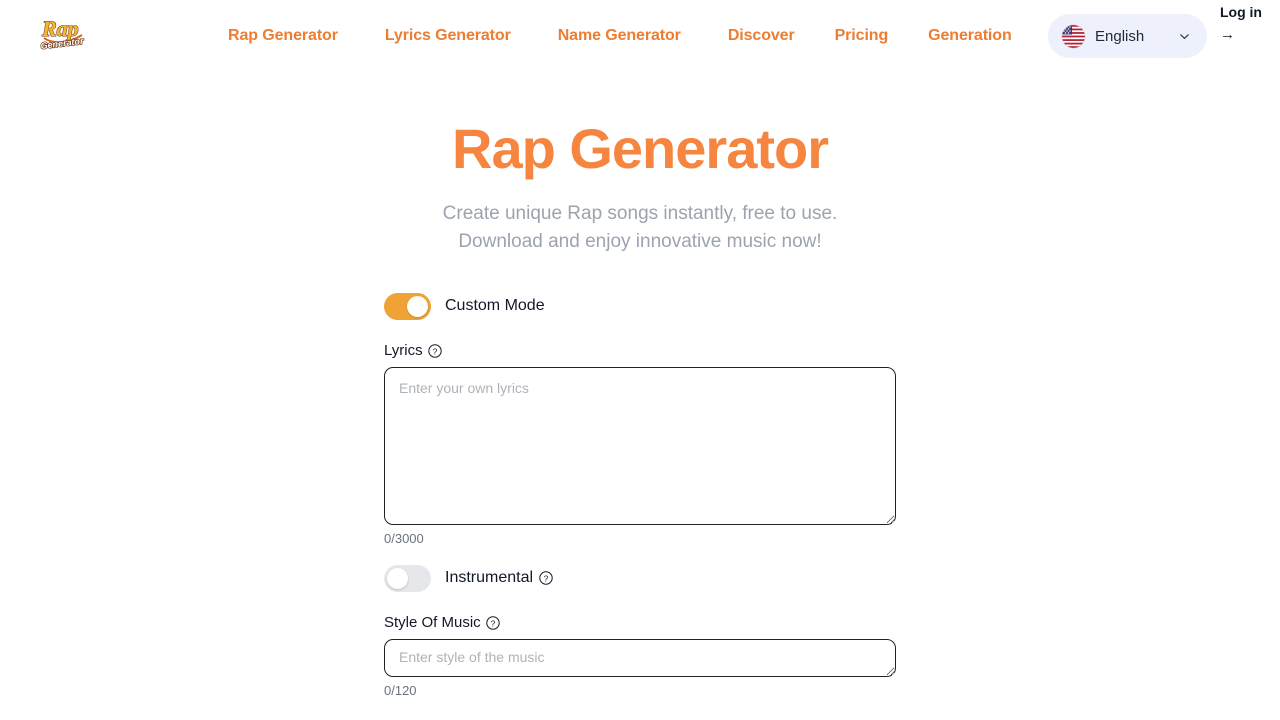 The height and width of the screenshot is (720, 1280). I want to click on custom-mode-label: Custom Mode, so click(495, 305).